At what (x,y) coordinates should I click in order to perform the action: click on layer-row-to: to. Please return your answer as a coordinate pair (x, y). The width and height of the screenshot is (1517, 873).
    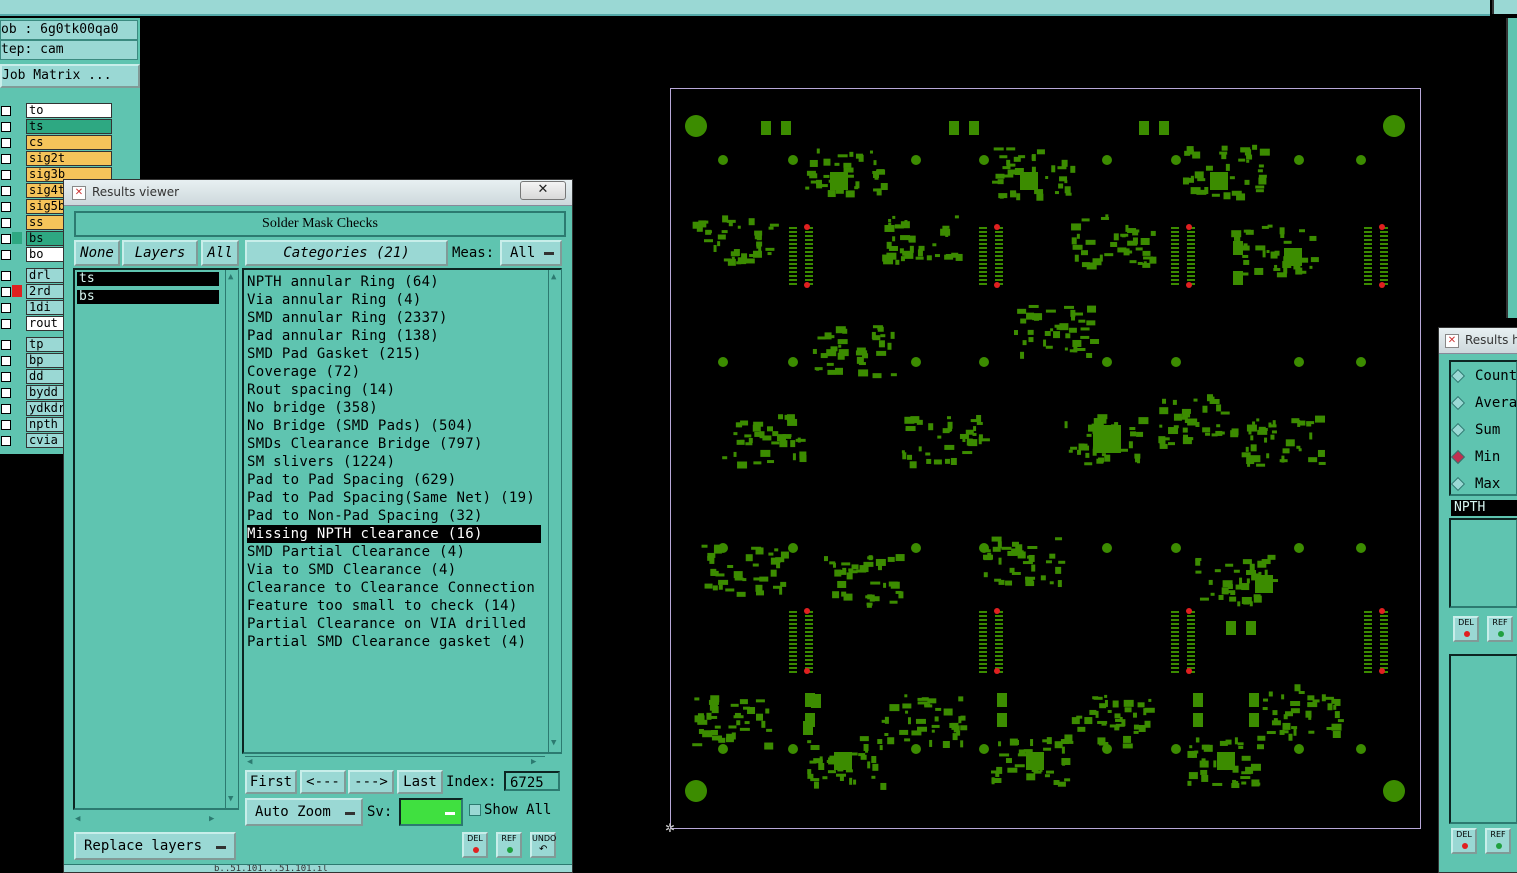
    Looking at the image, I should click on (70, 110).